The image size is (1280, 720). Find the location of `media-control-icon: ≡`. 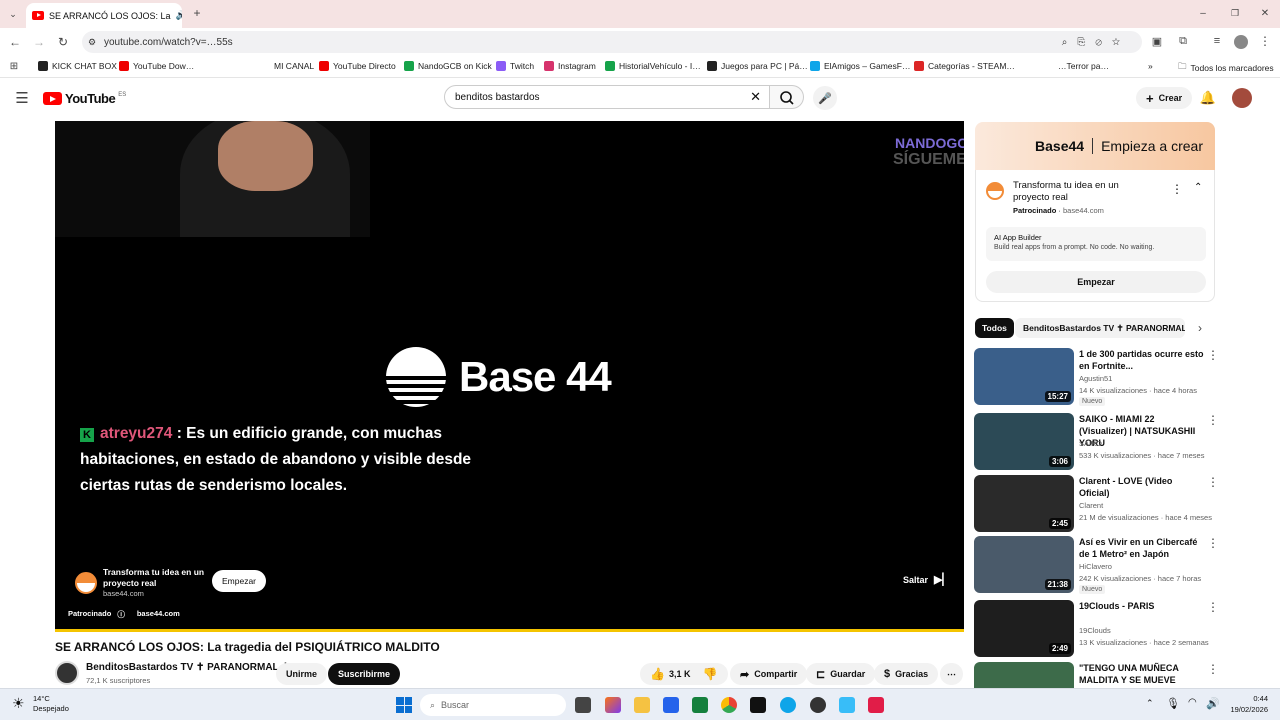

media-control-icon: ≡ is located at coordinates (1217, 41).